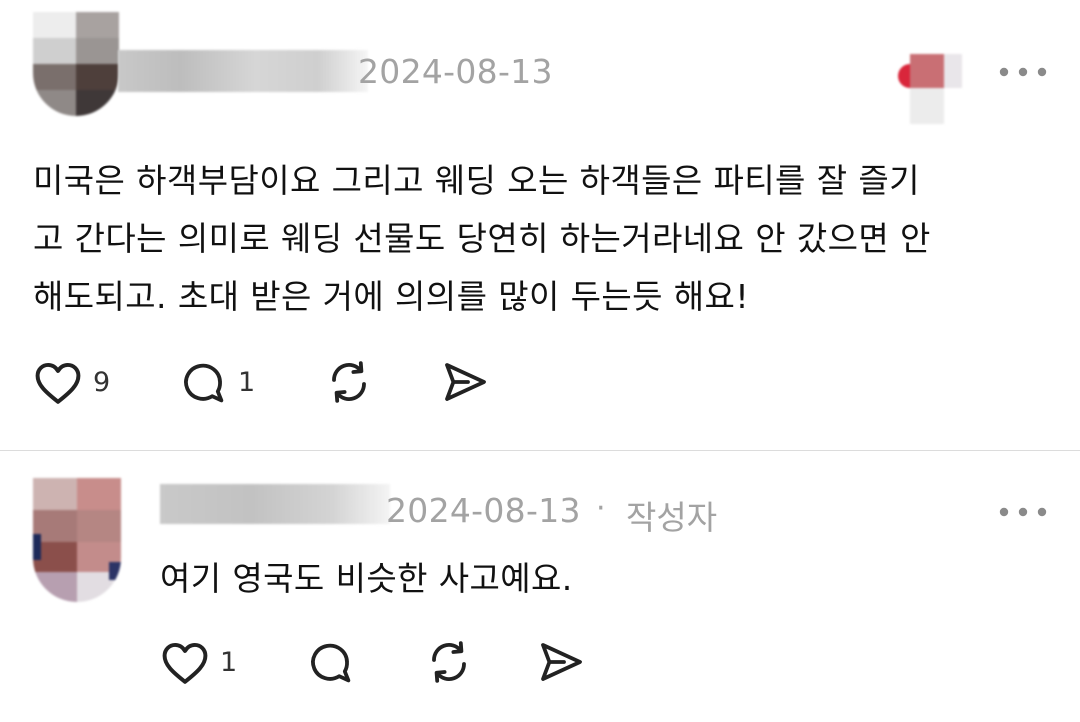  I want to click on reply-actions: 1, so click(372, 662).